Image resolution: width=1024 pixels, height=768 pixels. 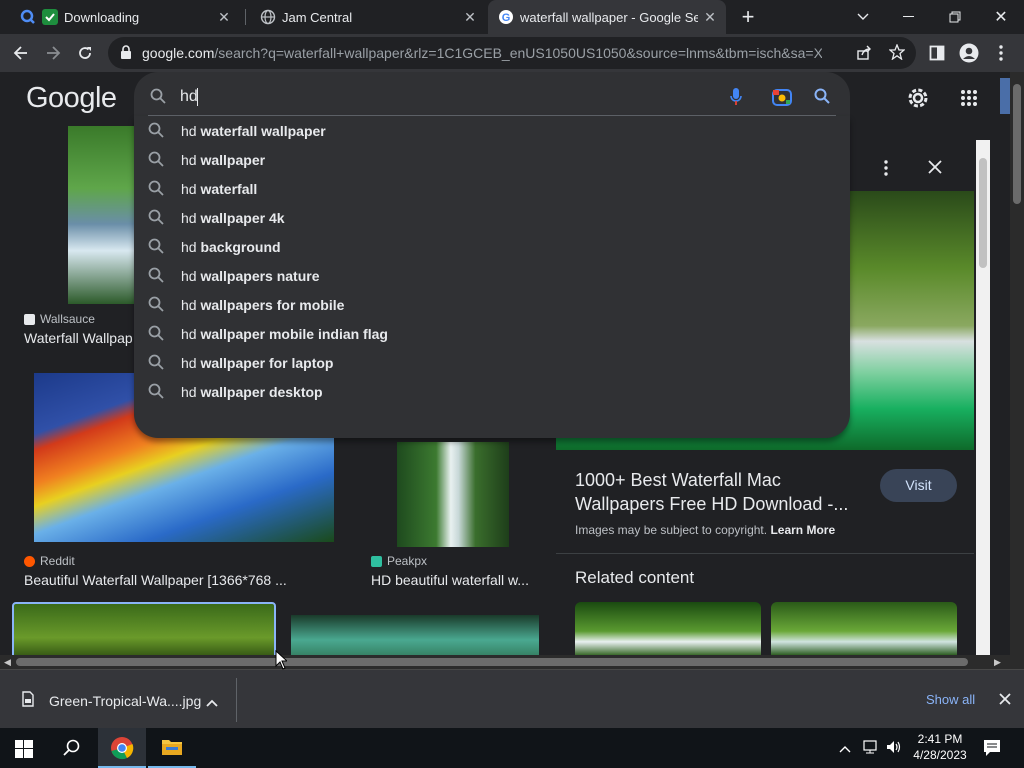 What do you see at coordinates (897, 54) in the screenshot?
I see `bookmark-star-icon` at bounding box center [897, 54].